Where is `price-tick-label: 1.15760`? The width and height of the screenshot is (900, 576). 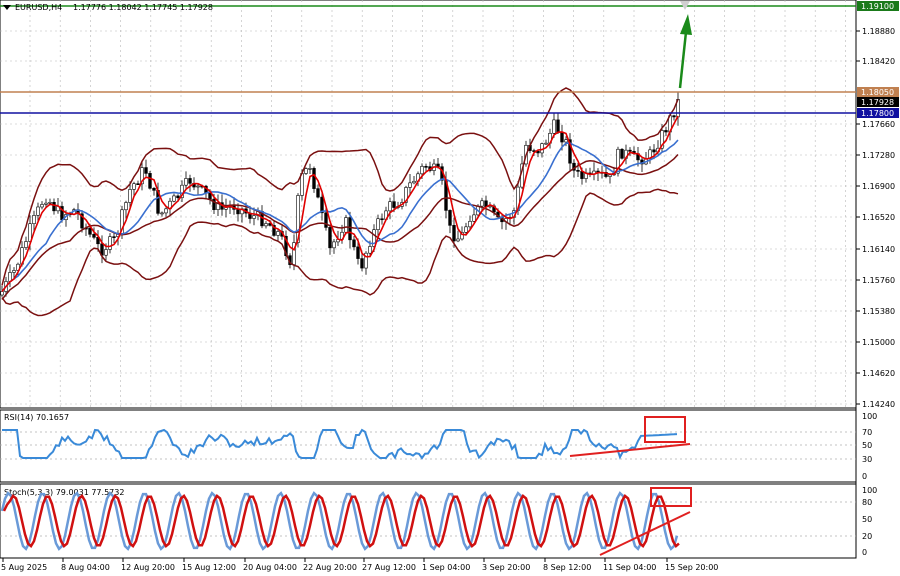 price-tick-label: 1.15760 is located at coordinates (878, 280).